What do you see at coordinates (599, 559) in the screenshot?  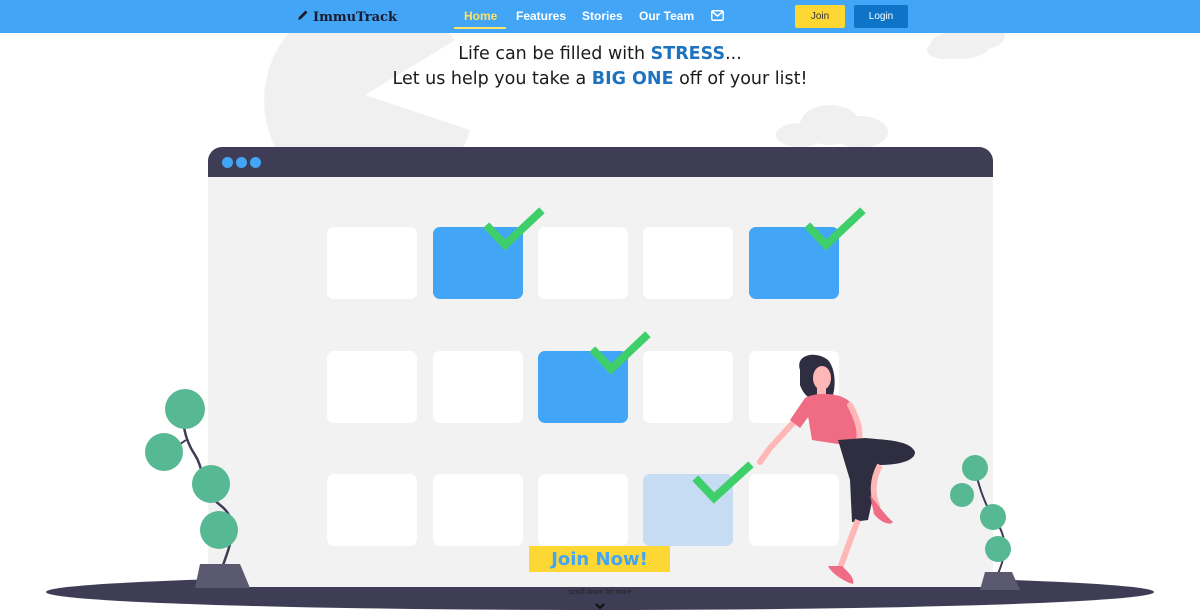 I see `join-now-button: Join Now!` at bounding box center [599, 559].